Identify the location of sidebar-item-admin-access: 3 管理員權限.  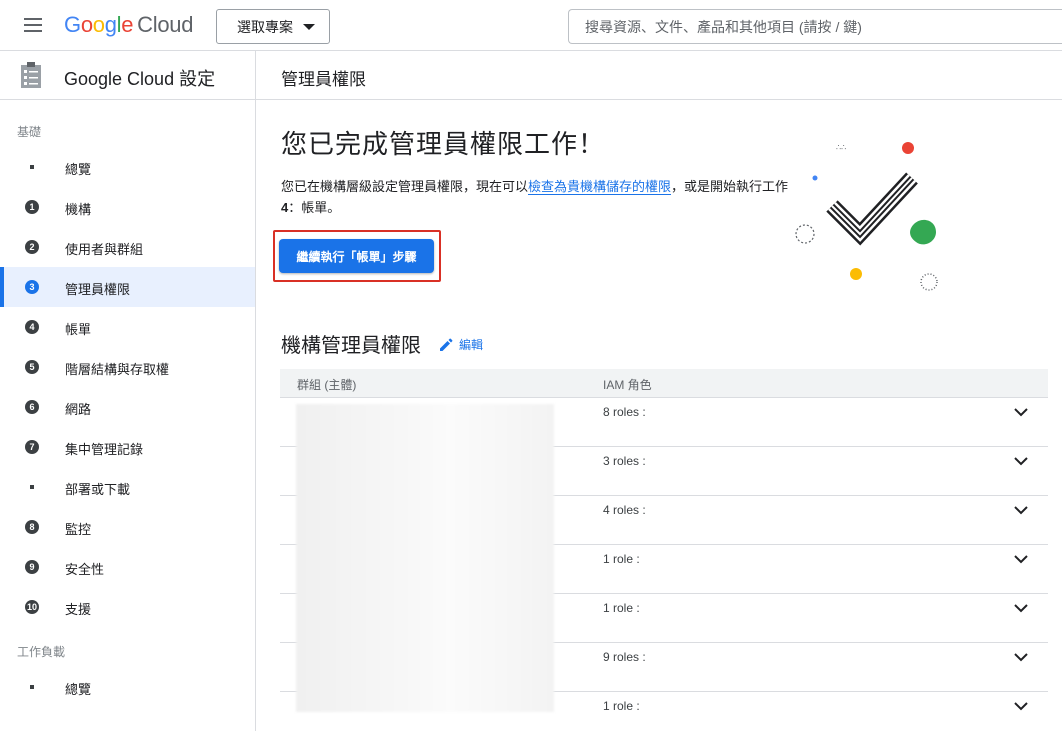
(127, 287).